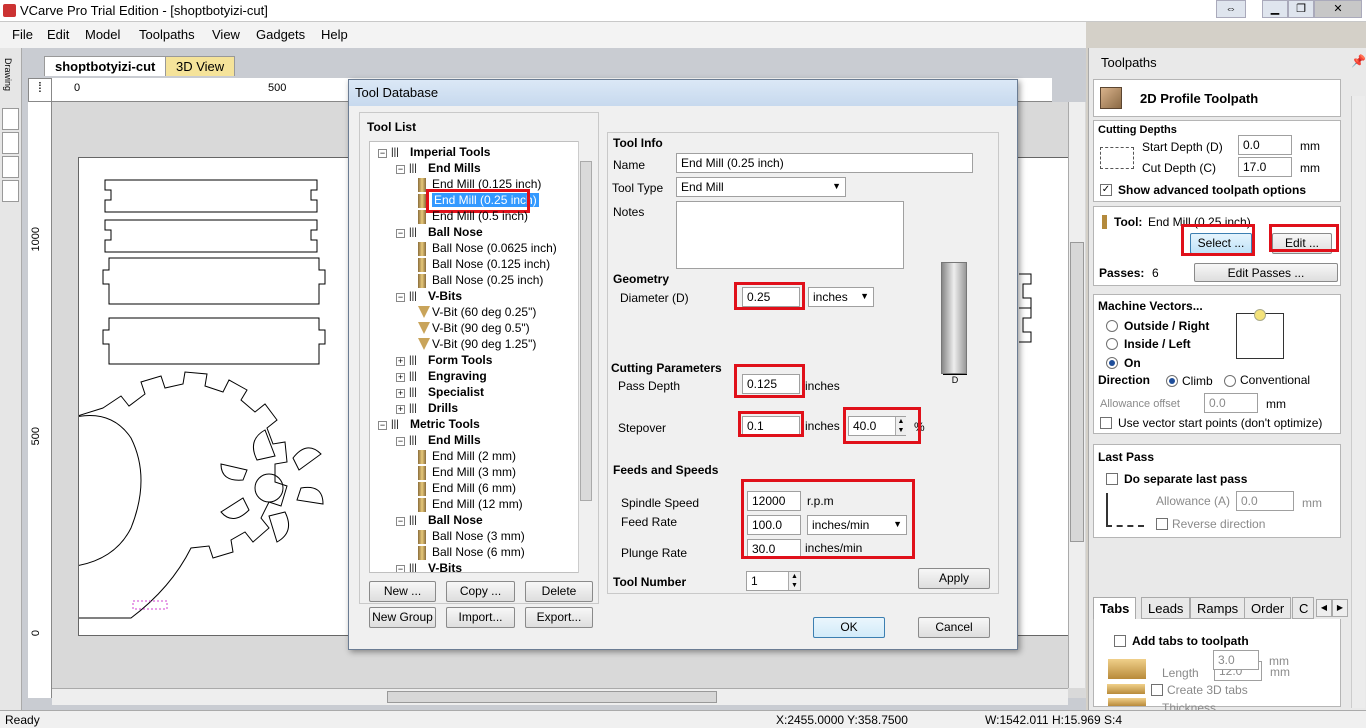  I want to click on menu-model: Model, so click(102, 34).